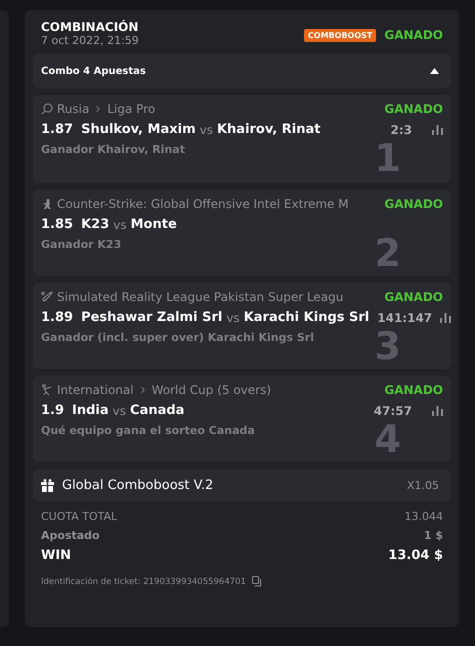 This screenshot has width=475, height=646. Describe the element at coordinates (138, 129) in the screenshot. I see `team-name: Shulkov, Maxim` at that location.